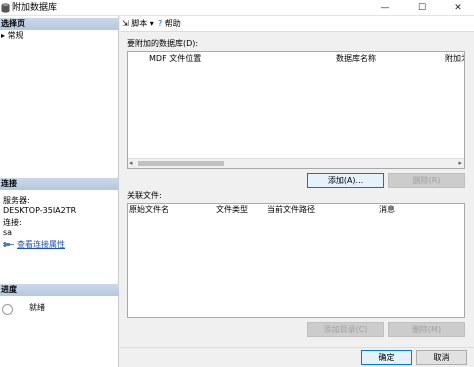  I want to click on progress-spinner-icon, so click(7, 309).